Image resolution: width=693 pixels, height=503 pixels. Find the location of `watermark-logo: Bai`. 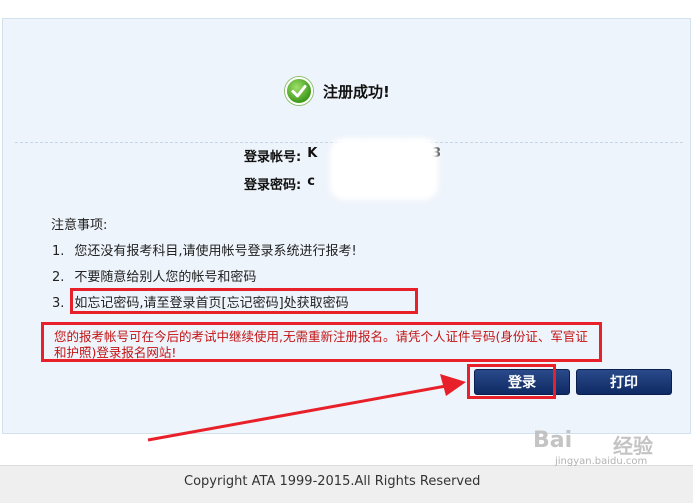

watermark-logo: Bai is located at coordinates (553, 440).